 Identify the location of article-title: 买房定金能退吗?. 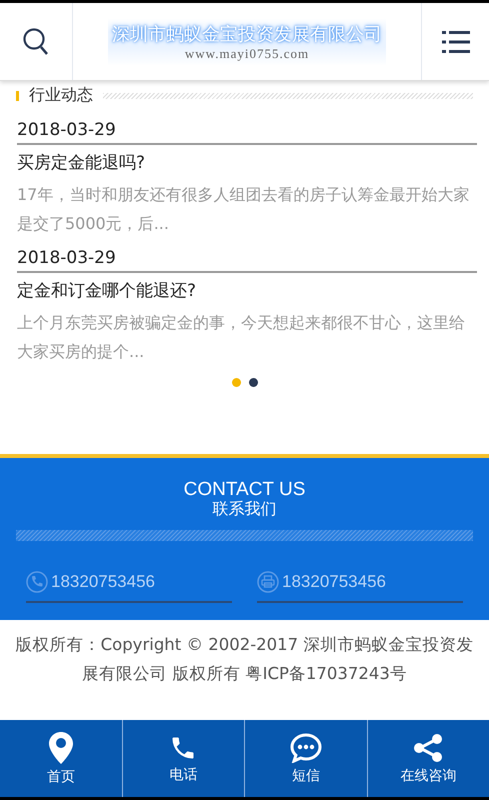
(247, 162).